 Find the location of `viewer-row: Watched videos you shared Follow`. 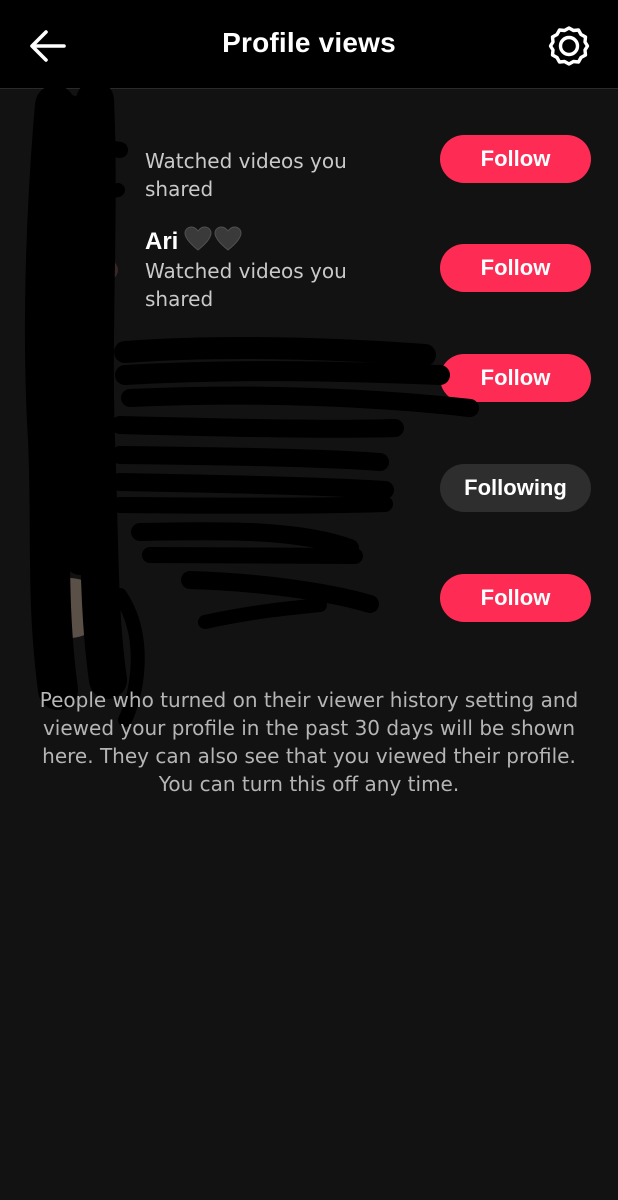

viewer-row: Watched videos you shared Follow is located at coordinates (309, 185).